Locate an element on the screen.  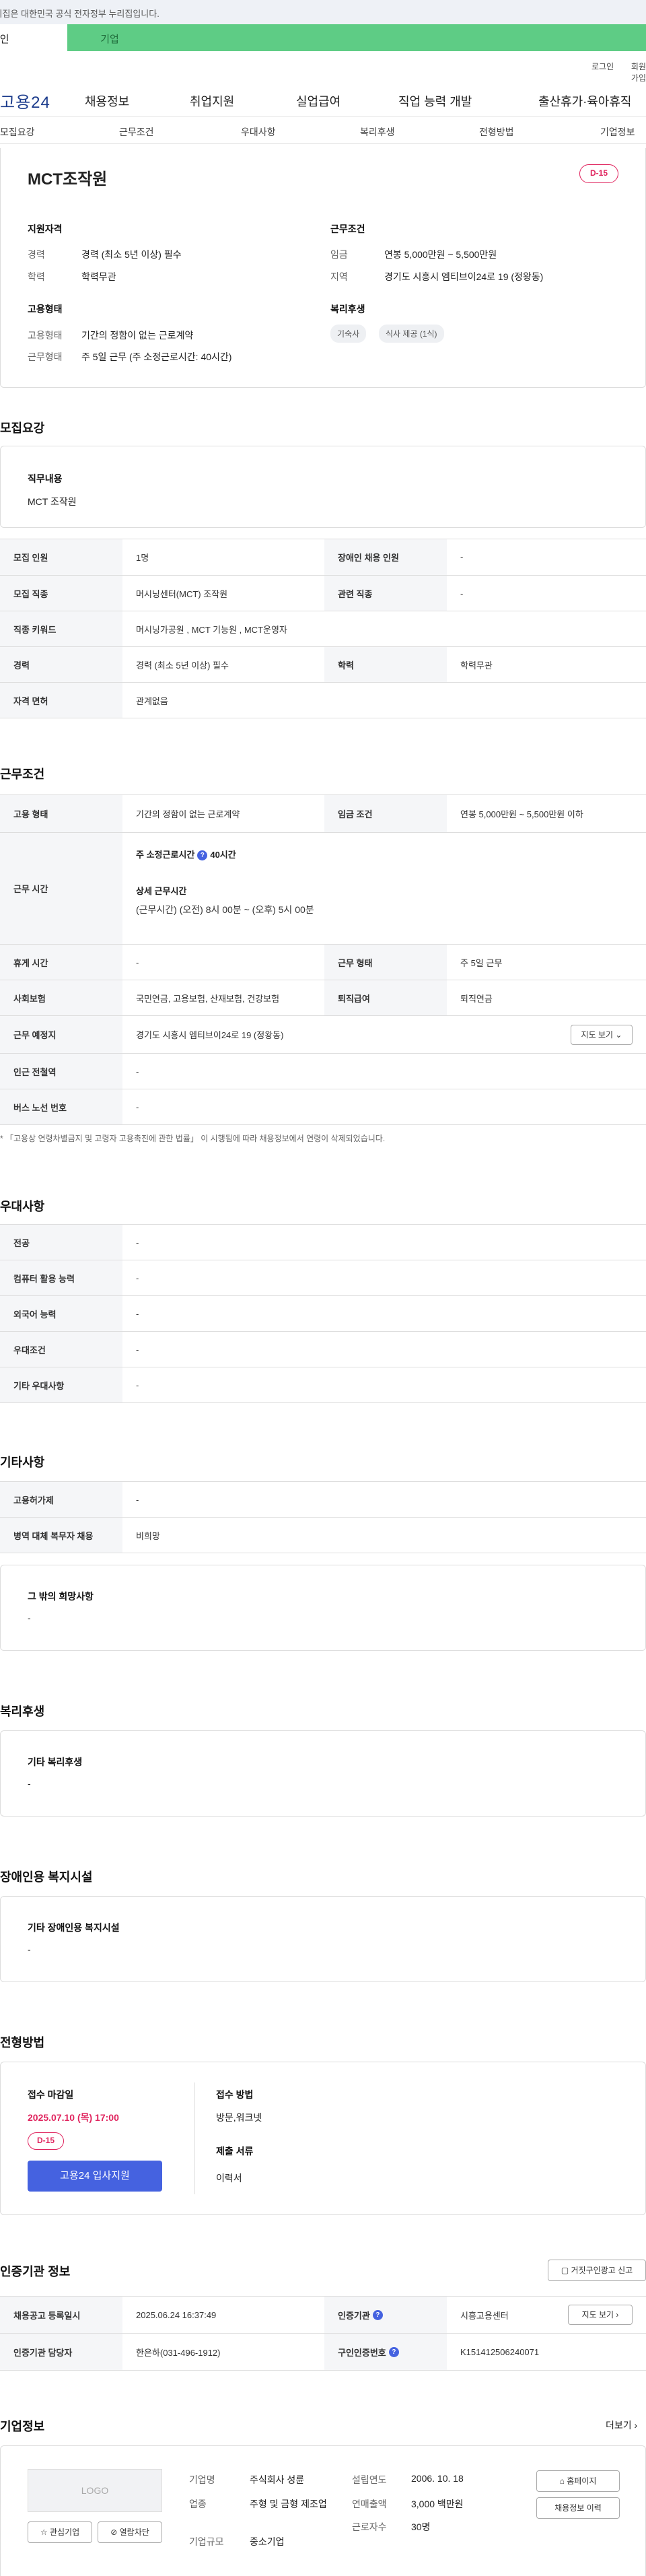
nav-item-support: 취업지원 is located at coordinates (212, 101).